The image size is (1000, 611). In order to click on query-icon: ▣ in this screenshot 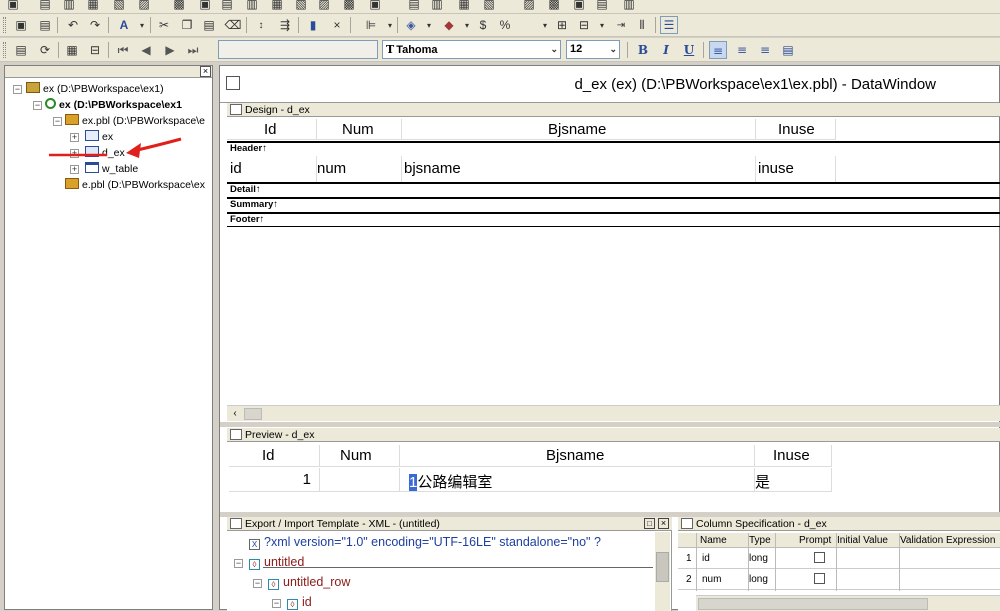, I will do `click(375, 6)`.